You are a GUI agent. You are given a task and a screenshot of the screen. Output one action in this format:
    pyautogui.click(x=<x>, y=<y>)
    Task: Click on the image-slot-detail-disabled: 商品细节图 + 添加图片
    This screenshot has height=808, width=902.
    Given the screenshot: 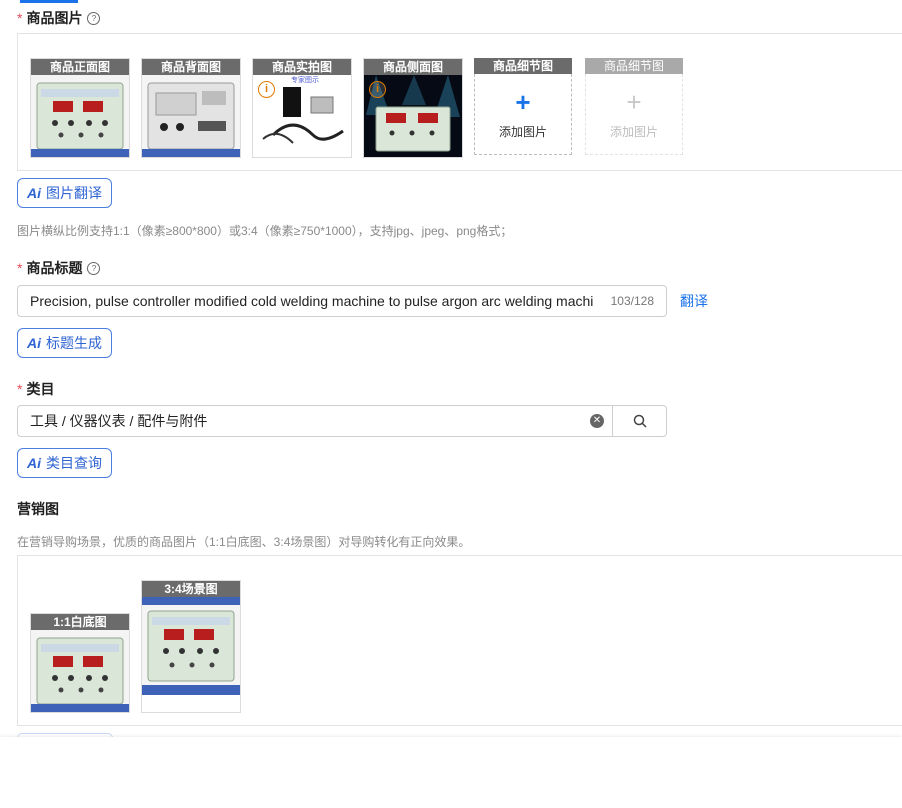 What is the action you would take?
    pyautogui.click(x=634, y=107)
    